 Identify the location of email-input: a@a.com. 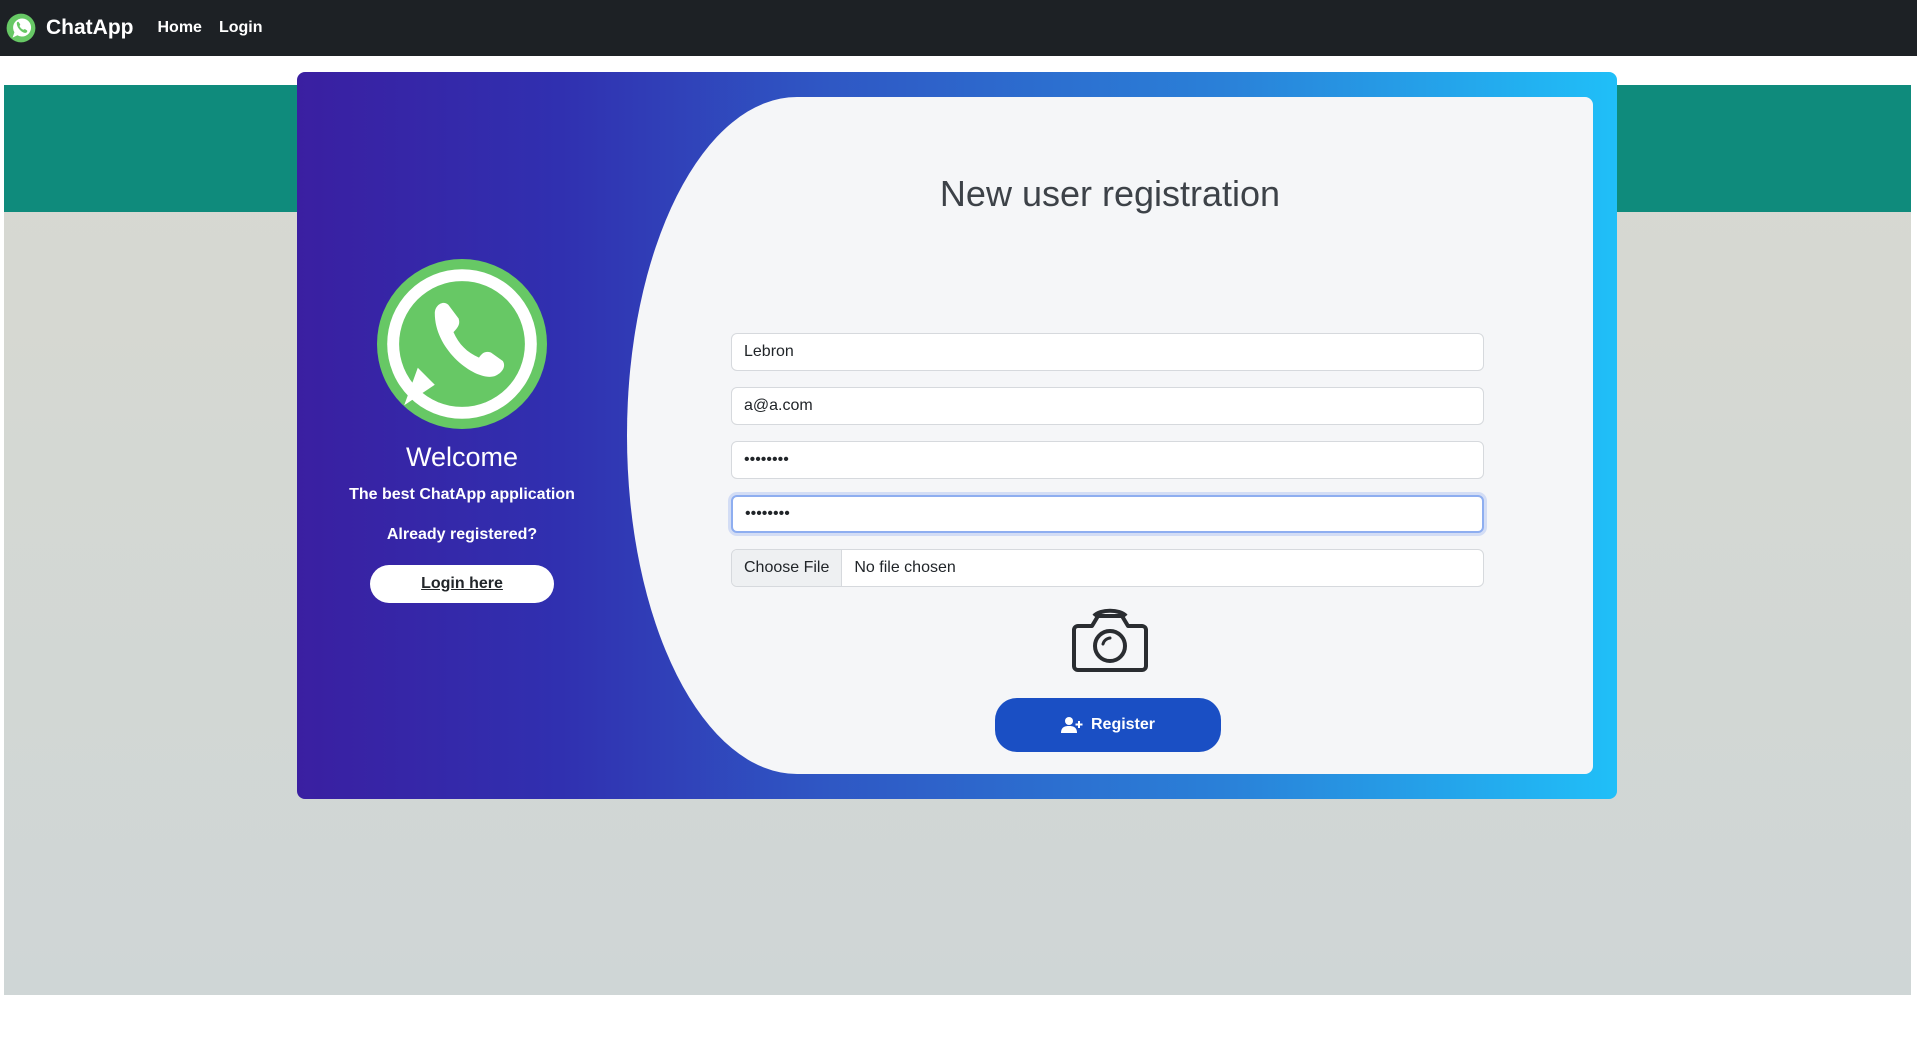
(1107, 406).